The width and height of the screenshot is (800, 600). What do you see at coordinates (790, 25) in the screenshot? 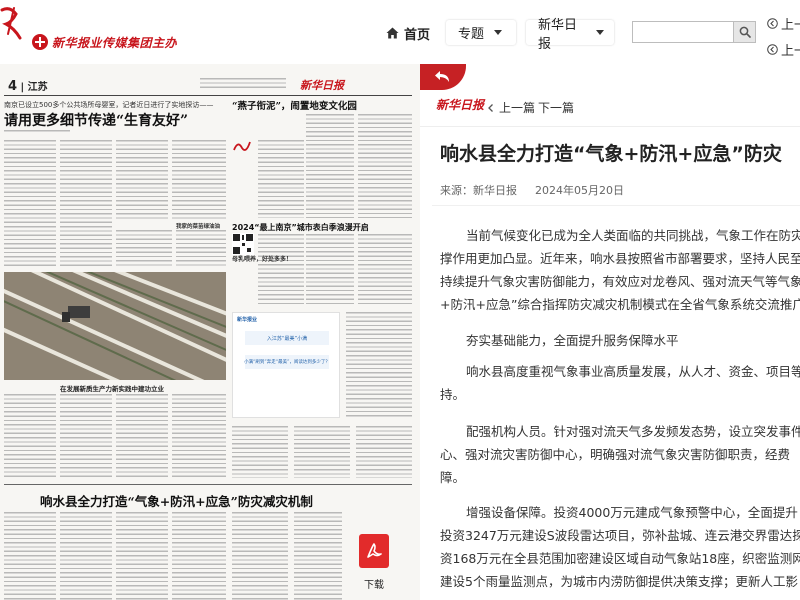
I see `top-prev-label: 上一` at bounding box center [790, 25].